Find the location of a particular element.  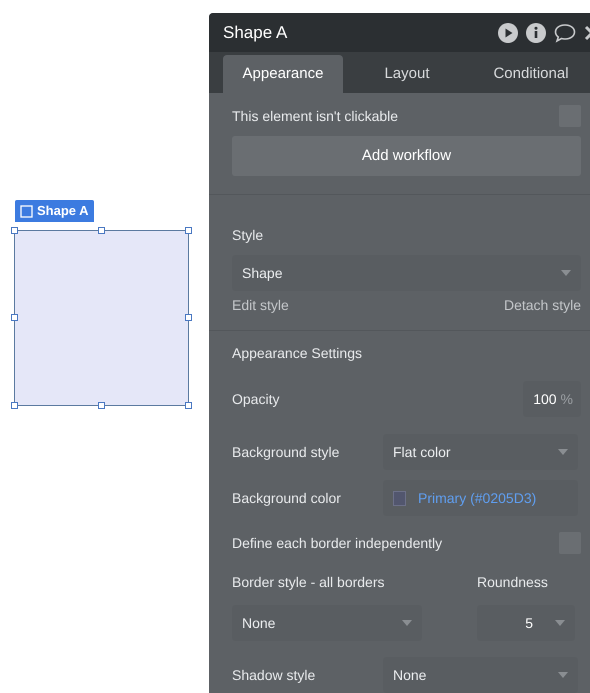

roundness-field: 5 is located at coordinates (526, 623).